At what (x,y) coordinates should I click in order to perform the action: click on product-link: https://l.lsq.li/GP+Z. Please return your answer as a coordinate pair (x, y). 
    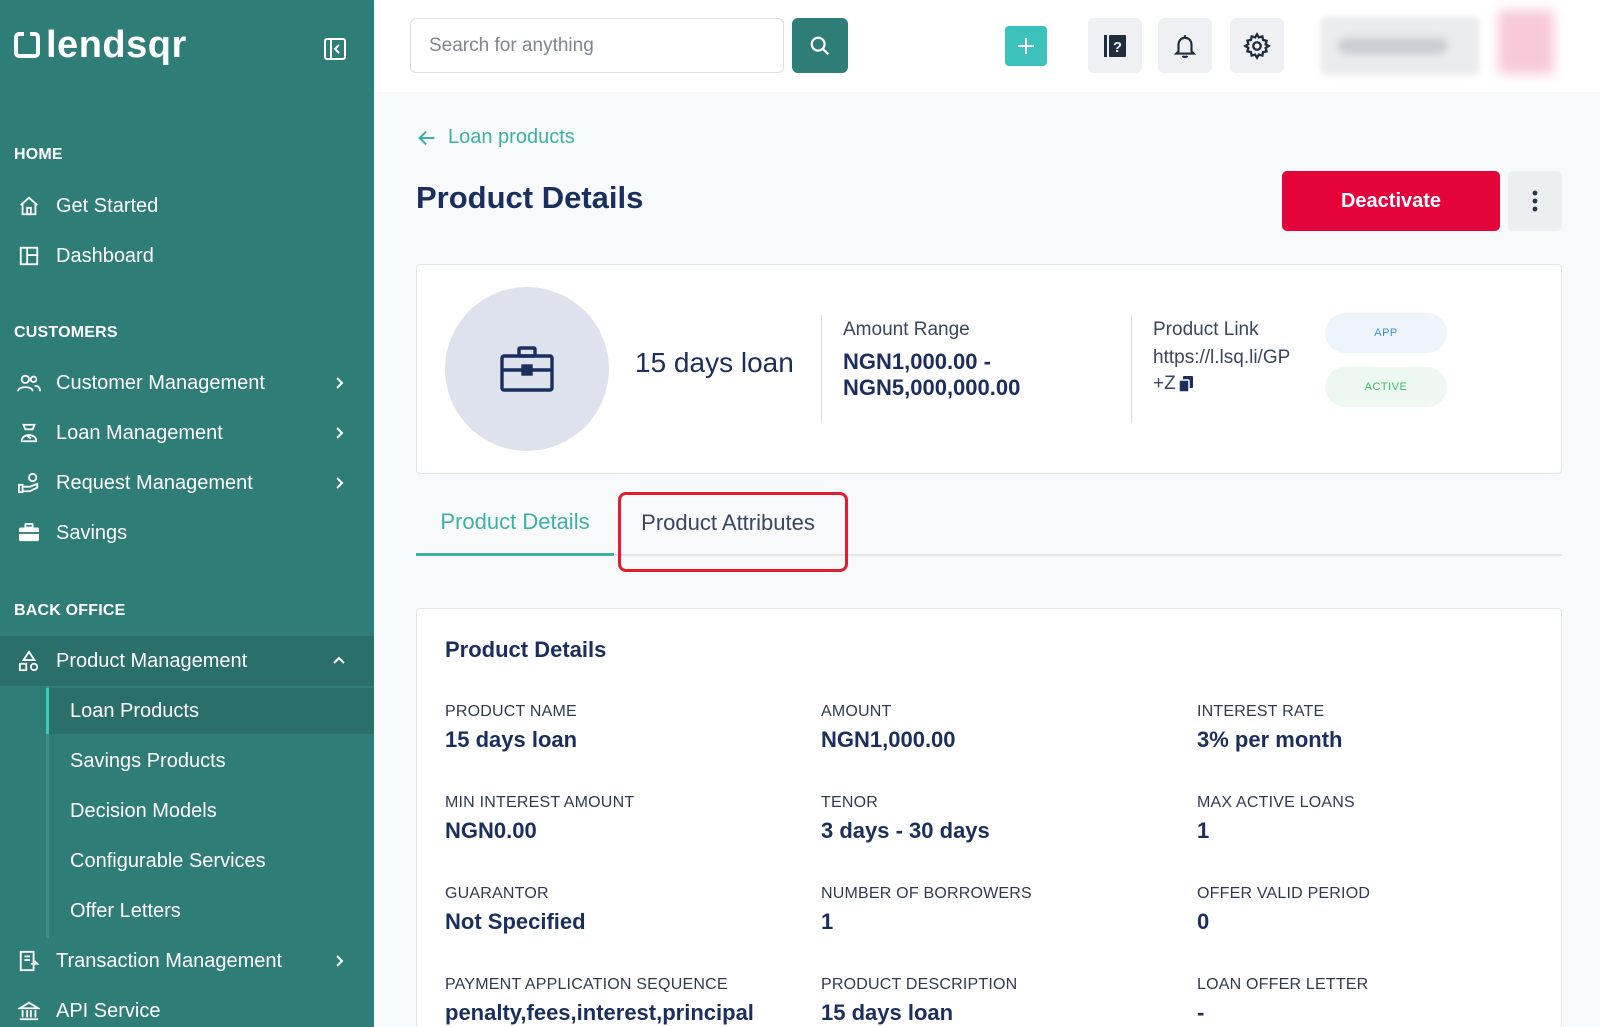
    Looking at the image, I should click on (1223, 371).